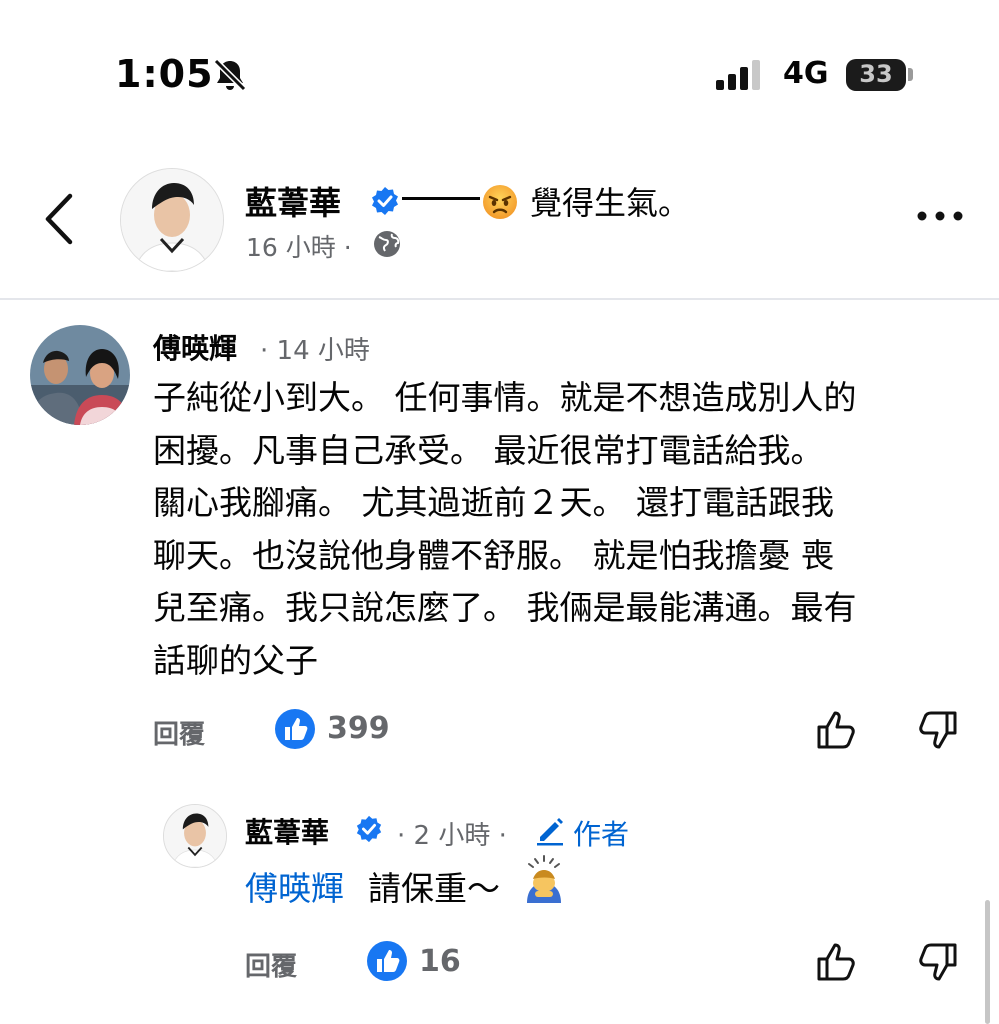 This screenshot has width=999, height=1024. I want to click on post-author-avatar, so click(172, 220).